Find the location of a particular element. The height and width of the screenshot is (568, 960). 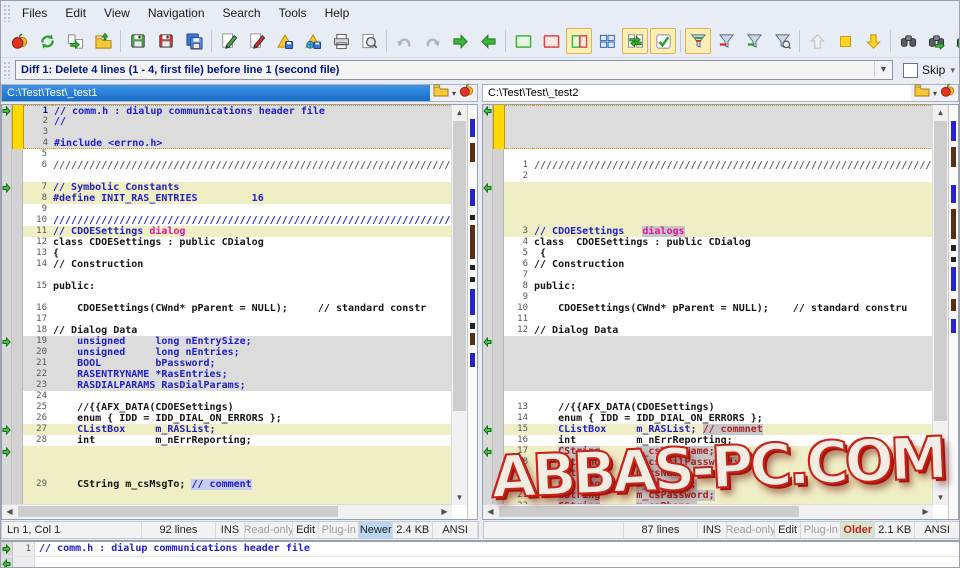

skip-checkbox-box is located at coordinates (910, 70).